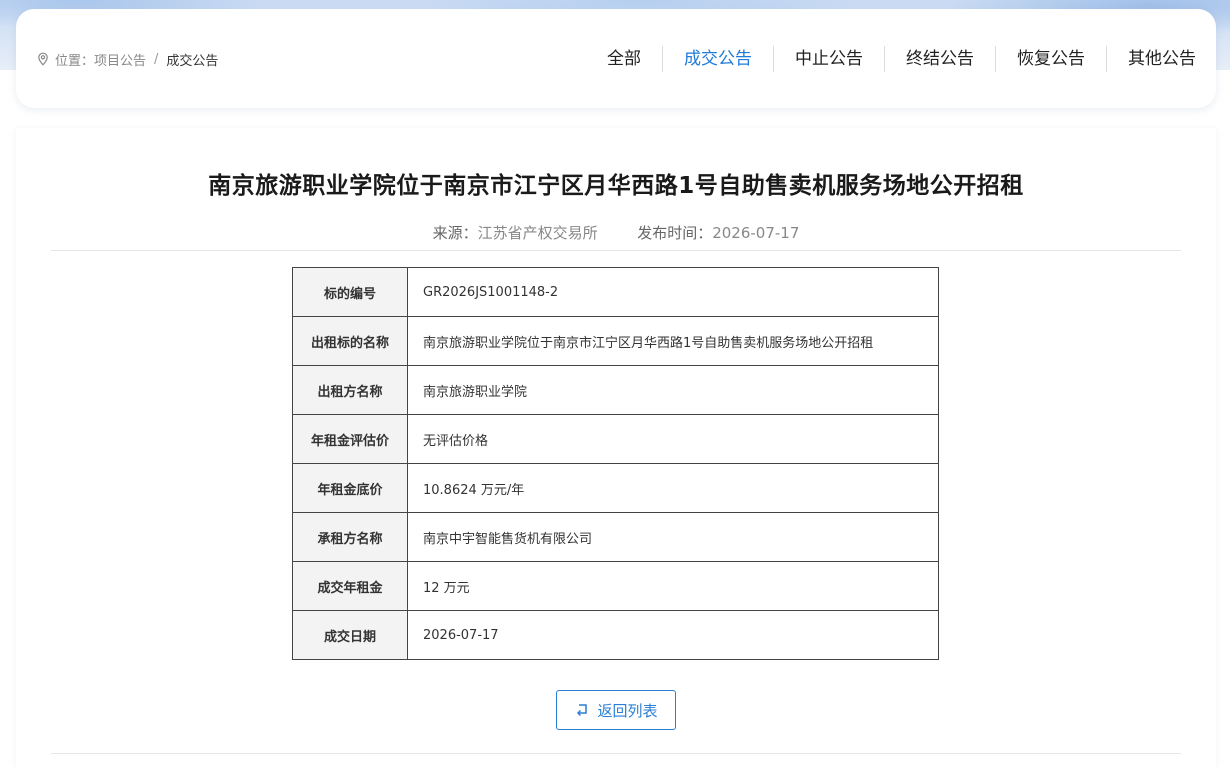  What do you see at coordinates (616, 232) in the screenshot?
I see `article-meta: 来源：江苏省产权交易所 发布时间：2026-07-17` at bounding box center [616, 232].